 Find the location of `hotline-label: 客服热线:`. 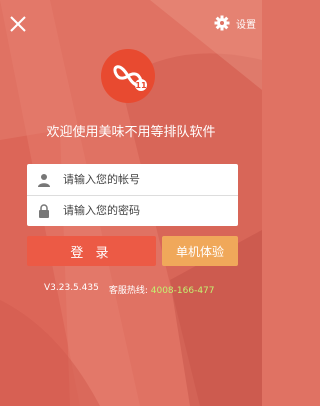

hotline-label: 客服热线: is located at coordinates (128, 291).